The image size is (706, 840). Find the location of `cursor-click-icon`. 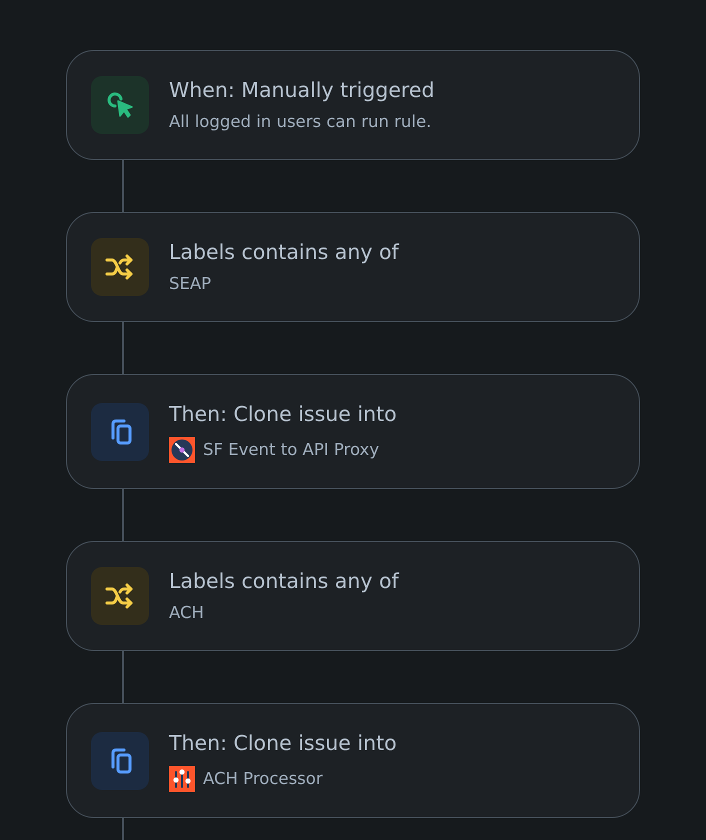

cursor-click-icon is located at coordinates (120, 105).